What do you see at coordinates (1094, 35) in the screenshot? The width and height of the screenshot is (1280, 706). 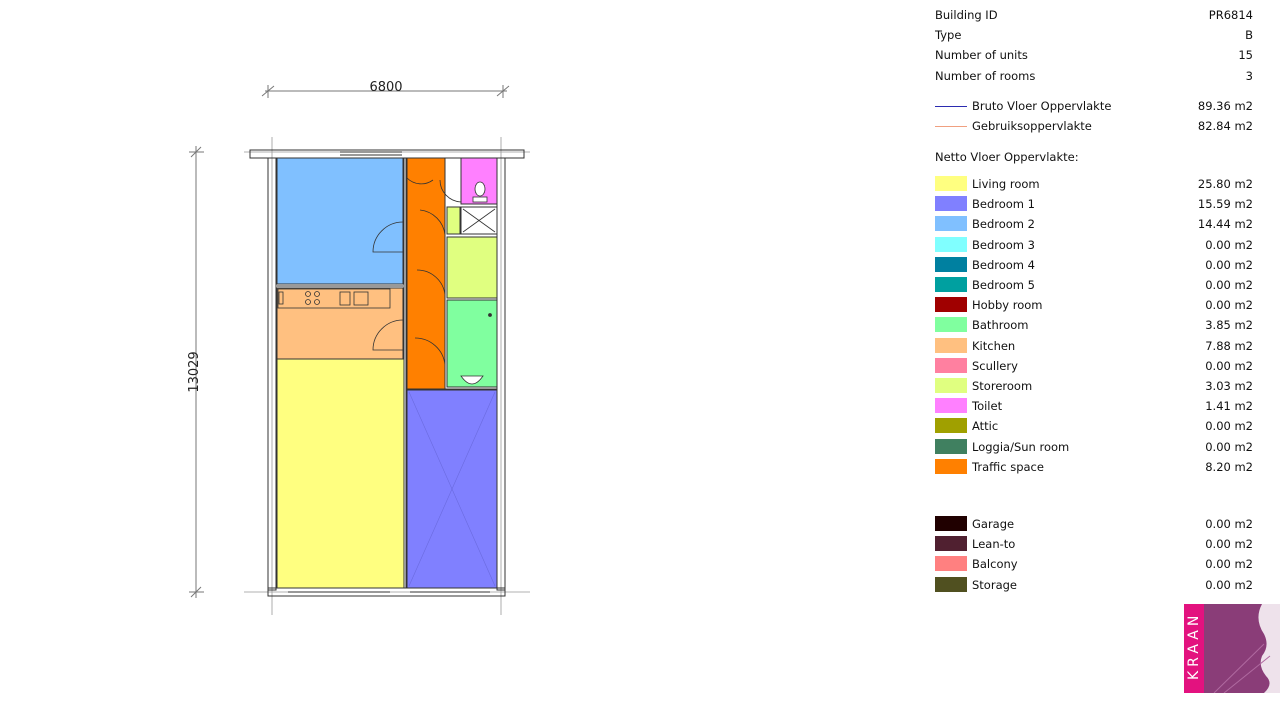 I see `info-row: Type B` at bounding box center [1094, 35].